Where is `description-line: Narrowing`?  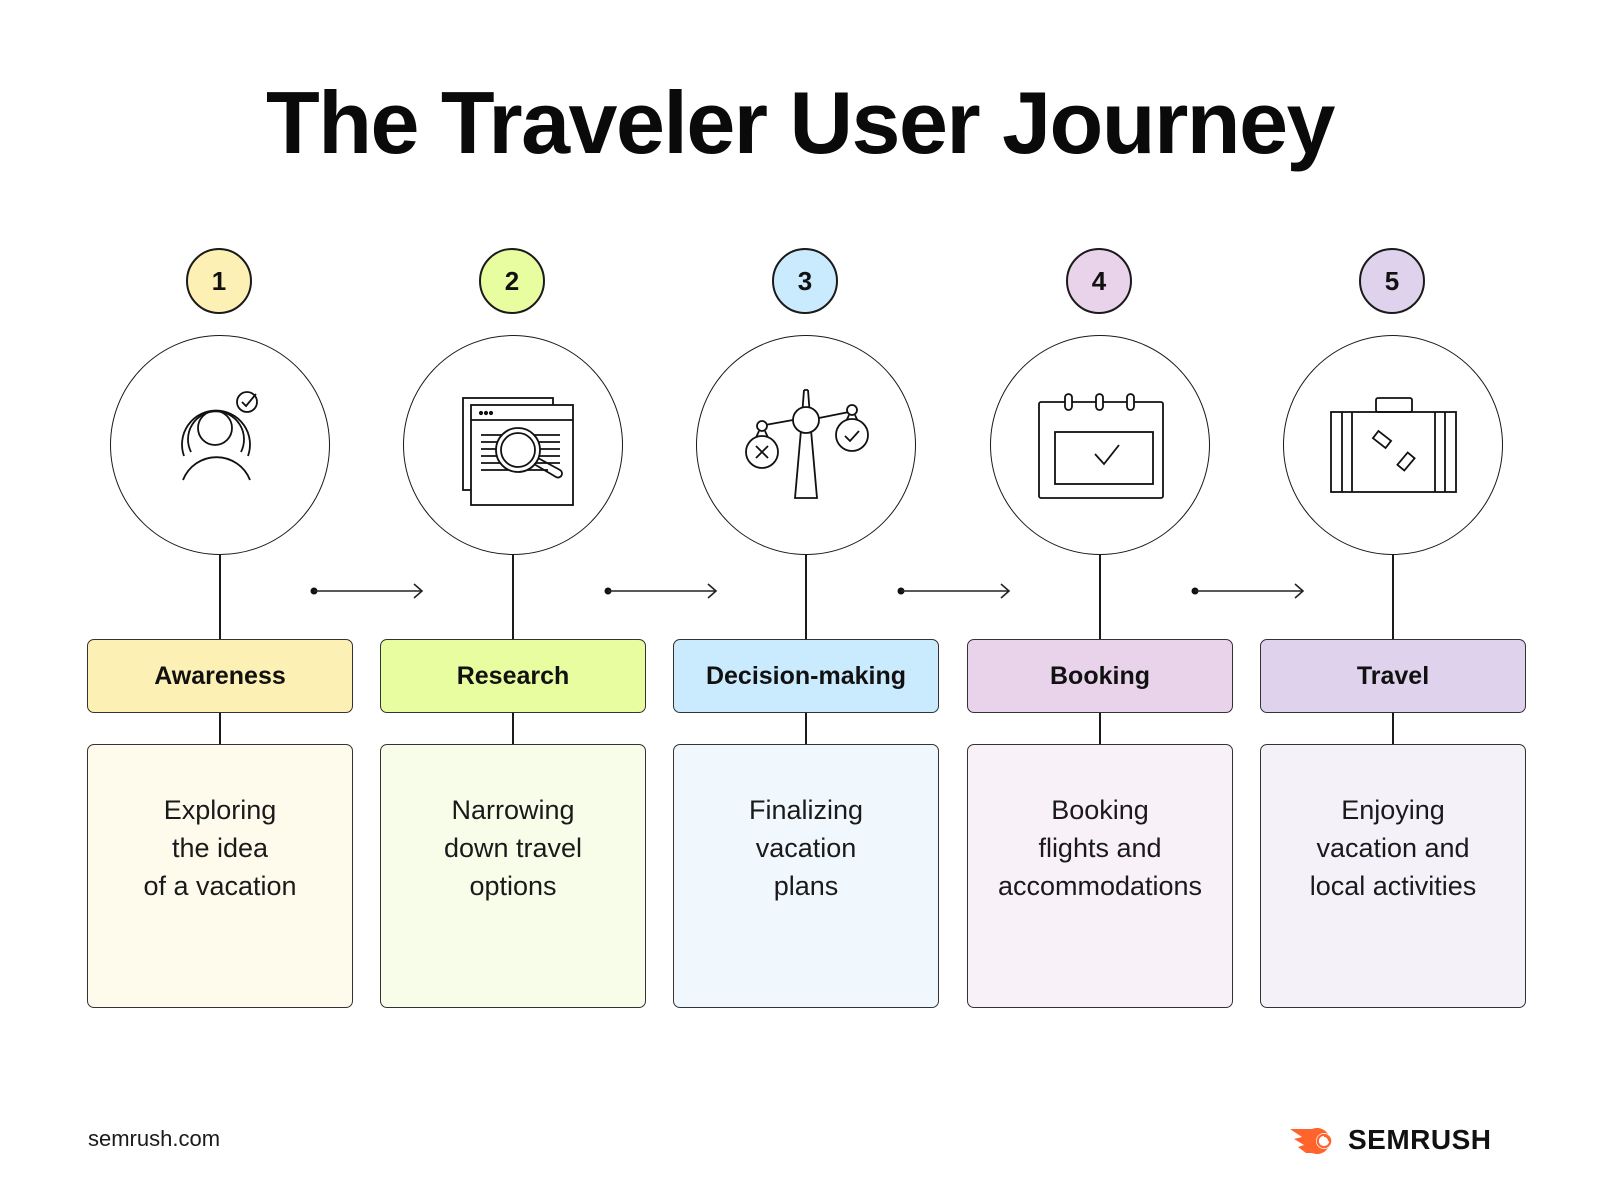 description-line: Narrowing is located at coordinates (513, 810).